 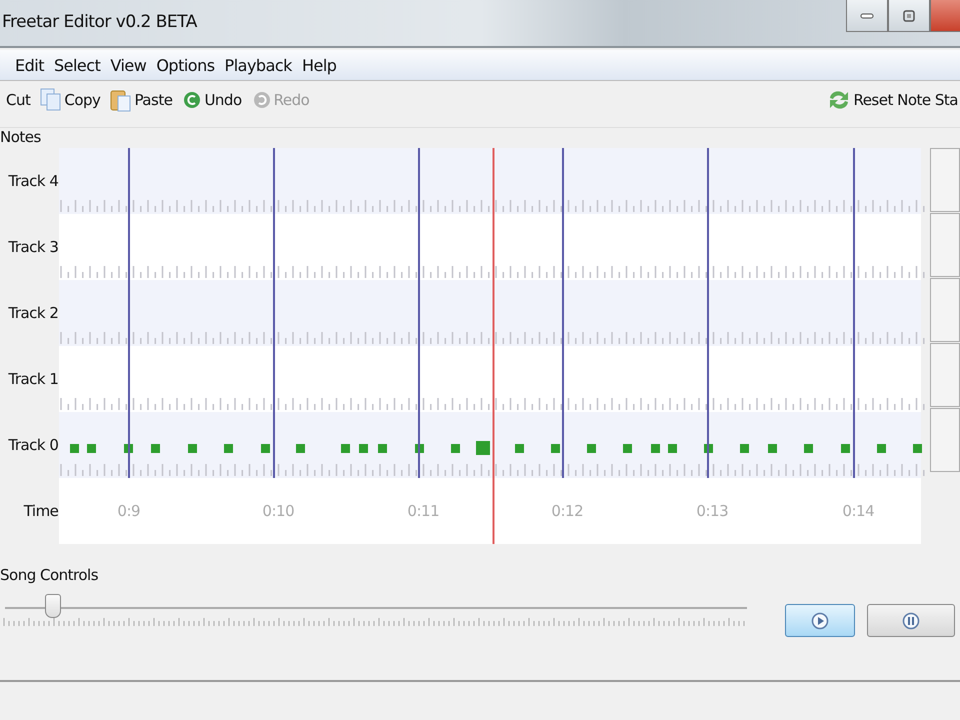 I want to click on time-mark: 0:10, so click(x=278, y=511).